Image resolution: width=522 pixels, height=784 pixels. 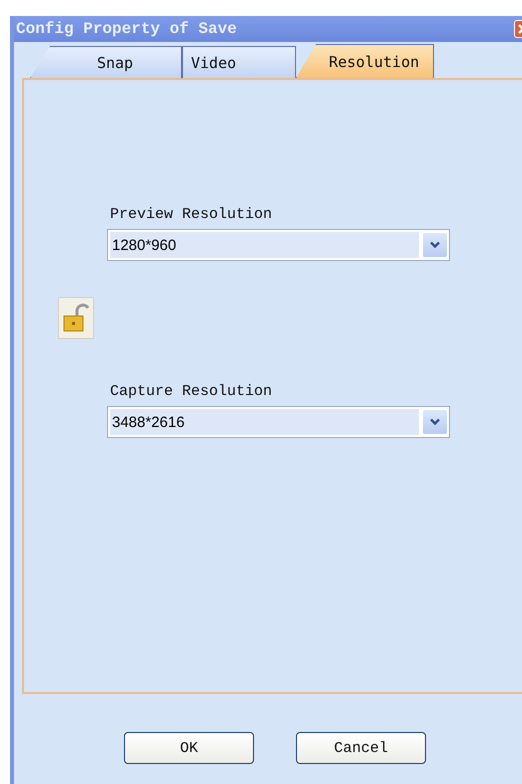 What do you see at coordinates (239, 62) in the screenshot?
I see `tab: Video` at bounding box center [239, 62].